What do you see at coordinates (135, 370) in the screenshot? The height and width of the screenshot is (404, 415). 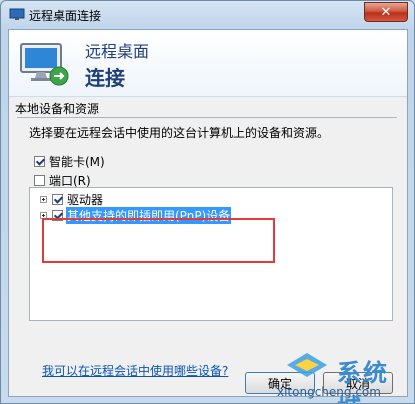 I see `help-link: 我可以在远程会话中使用哪些设备?` at bounding box center [135, 370].